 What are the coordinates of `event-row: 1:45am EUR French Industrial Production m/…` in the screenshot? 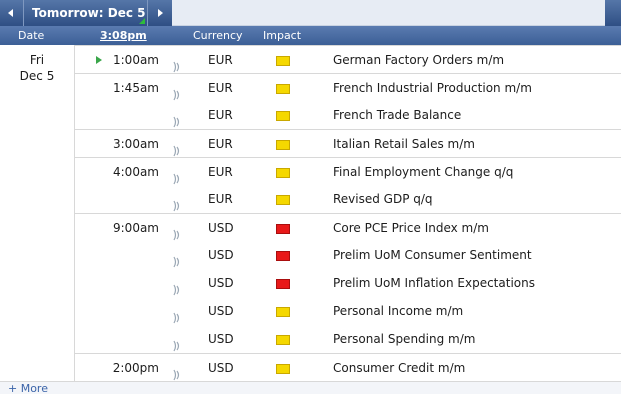 It's located at (348, 87).